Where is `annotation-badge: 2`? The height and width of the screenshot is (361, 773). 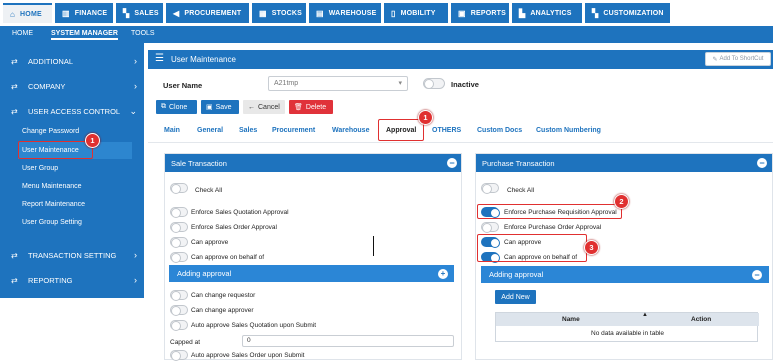
annotation-badge: 2 is located at coordinates (621, 201).